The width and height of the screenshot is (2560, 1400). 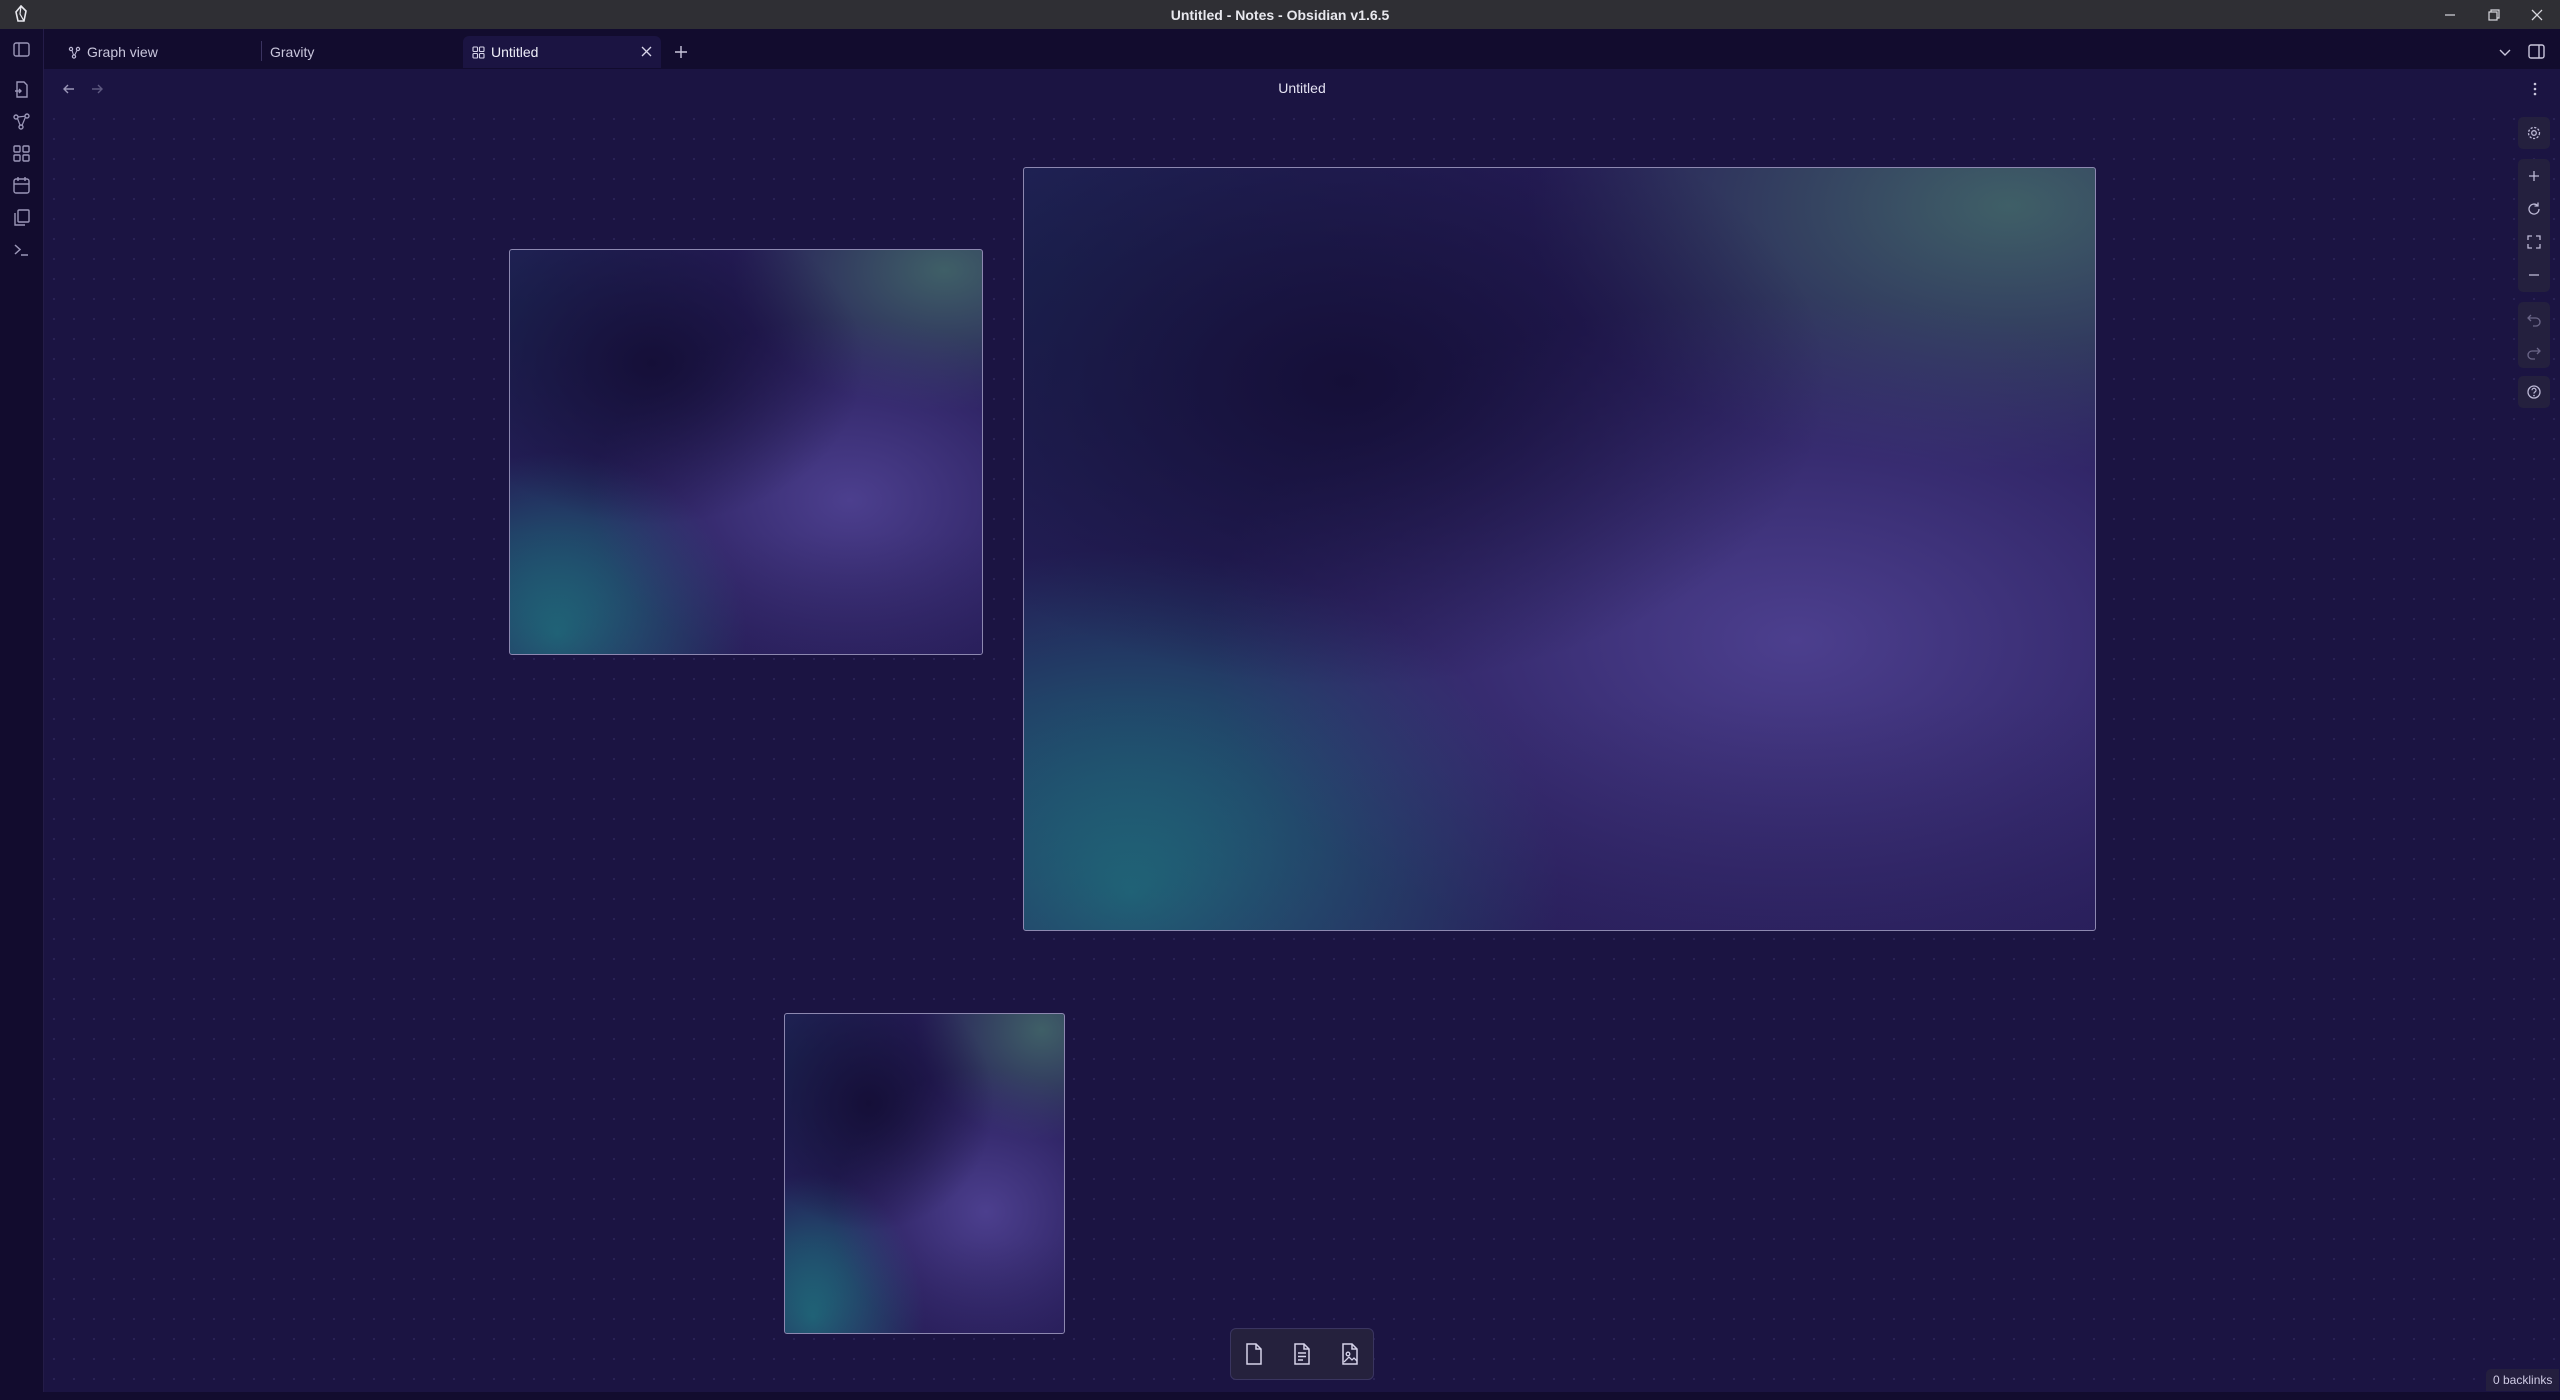 What do you see at coordinates (292, 52) in the screenshot?
I see `tab-label: Gravity` at bounding box center [292, 52].